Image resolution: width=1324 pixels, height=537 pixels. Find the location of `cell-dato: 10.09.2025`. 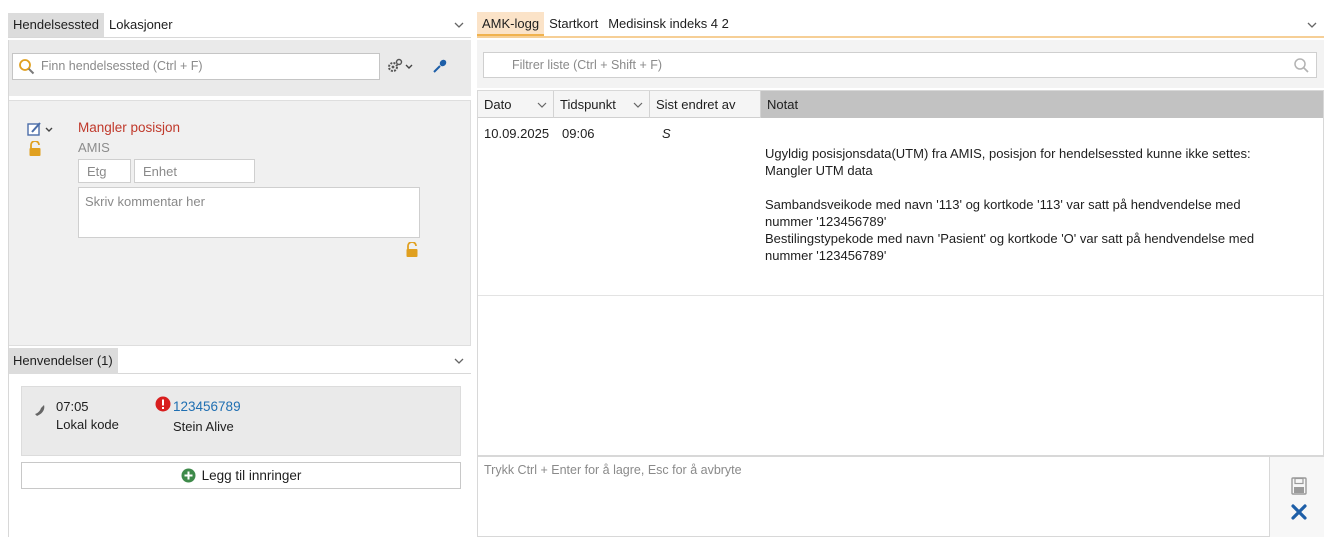

cell-dato: 10.09.2025 is located at coordinates (517, 133).